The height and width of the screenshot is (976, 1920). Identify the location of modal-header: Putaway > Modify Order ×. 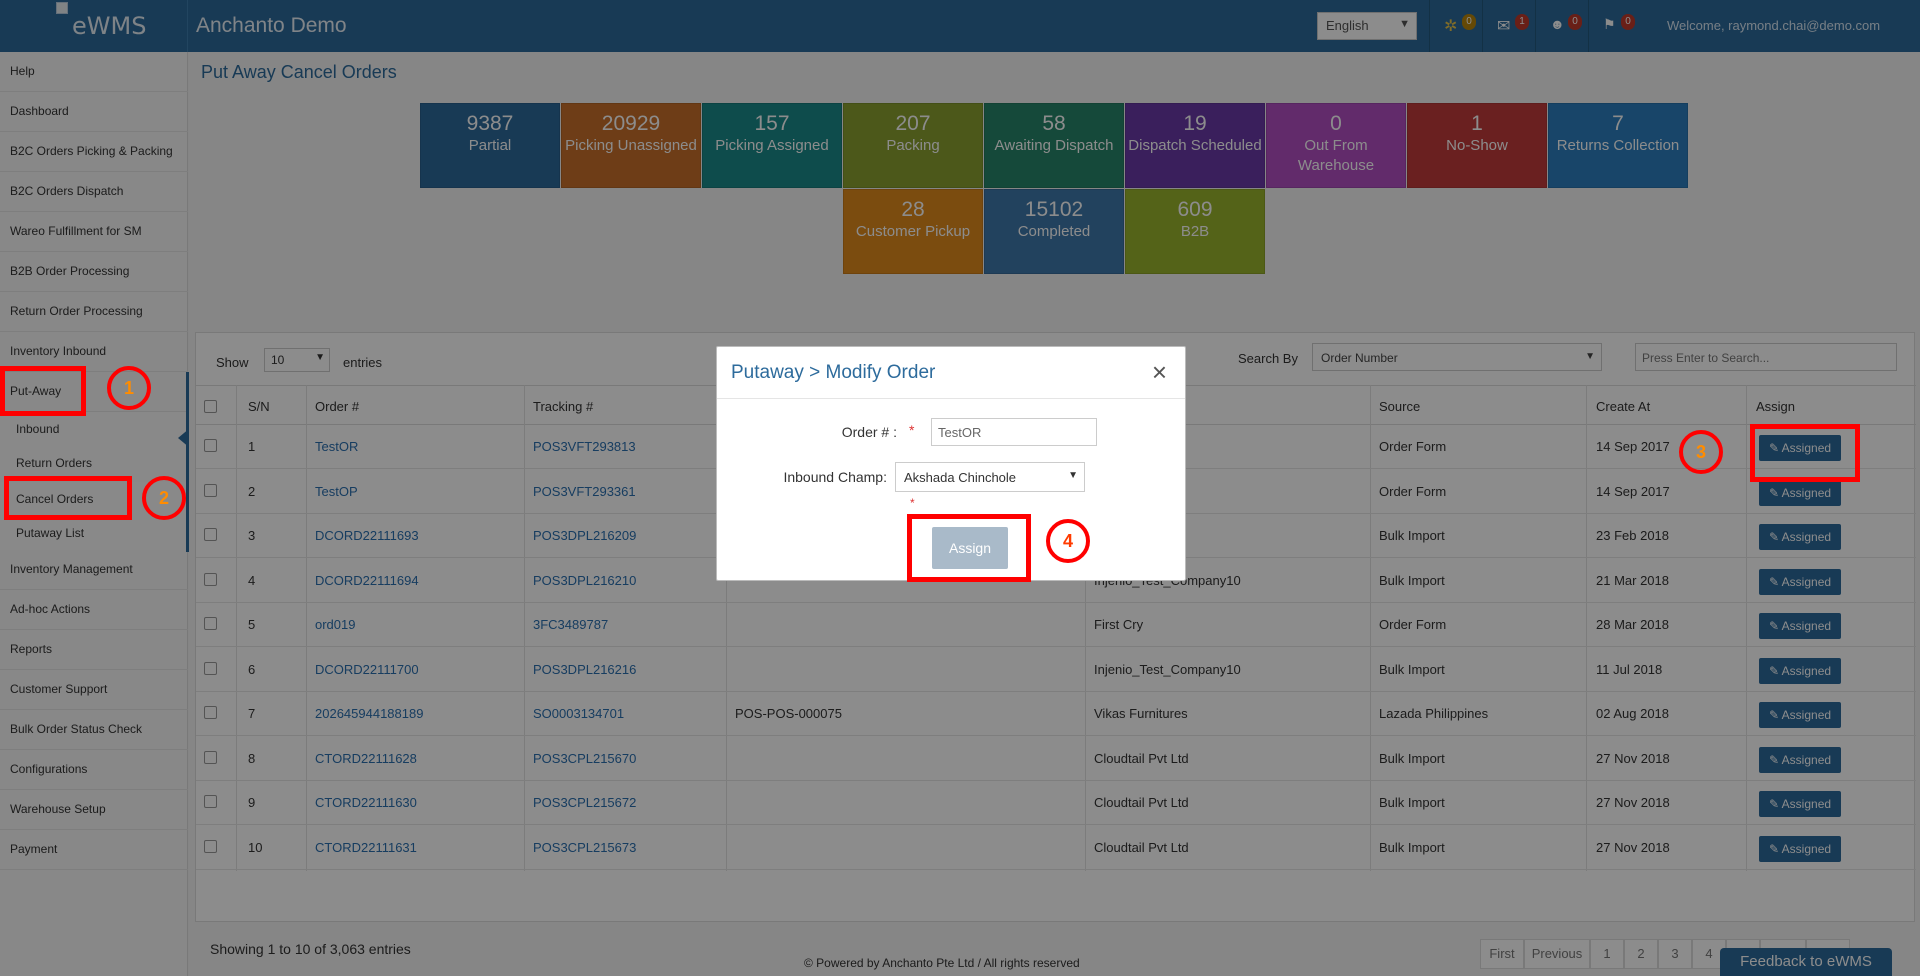
(951, 373).